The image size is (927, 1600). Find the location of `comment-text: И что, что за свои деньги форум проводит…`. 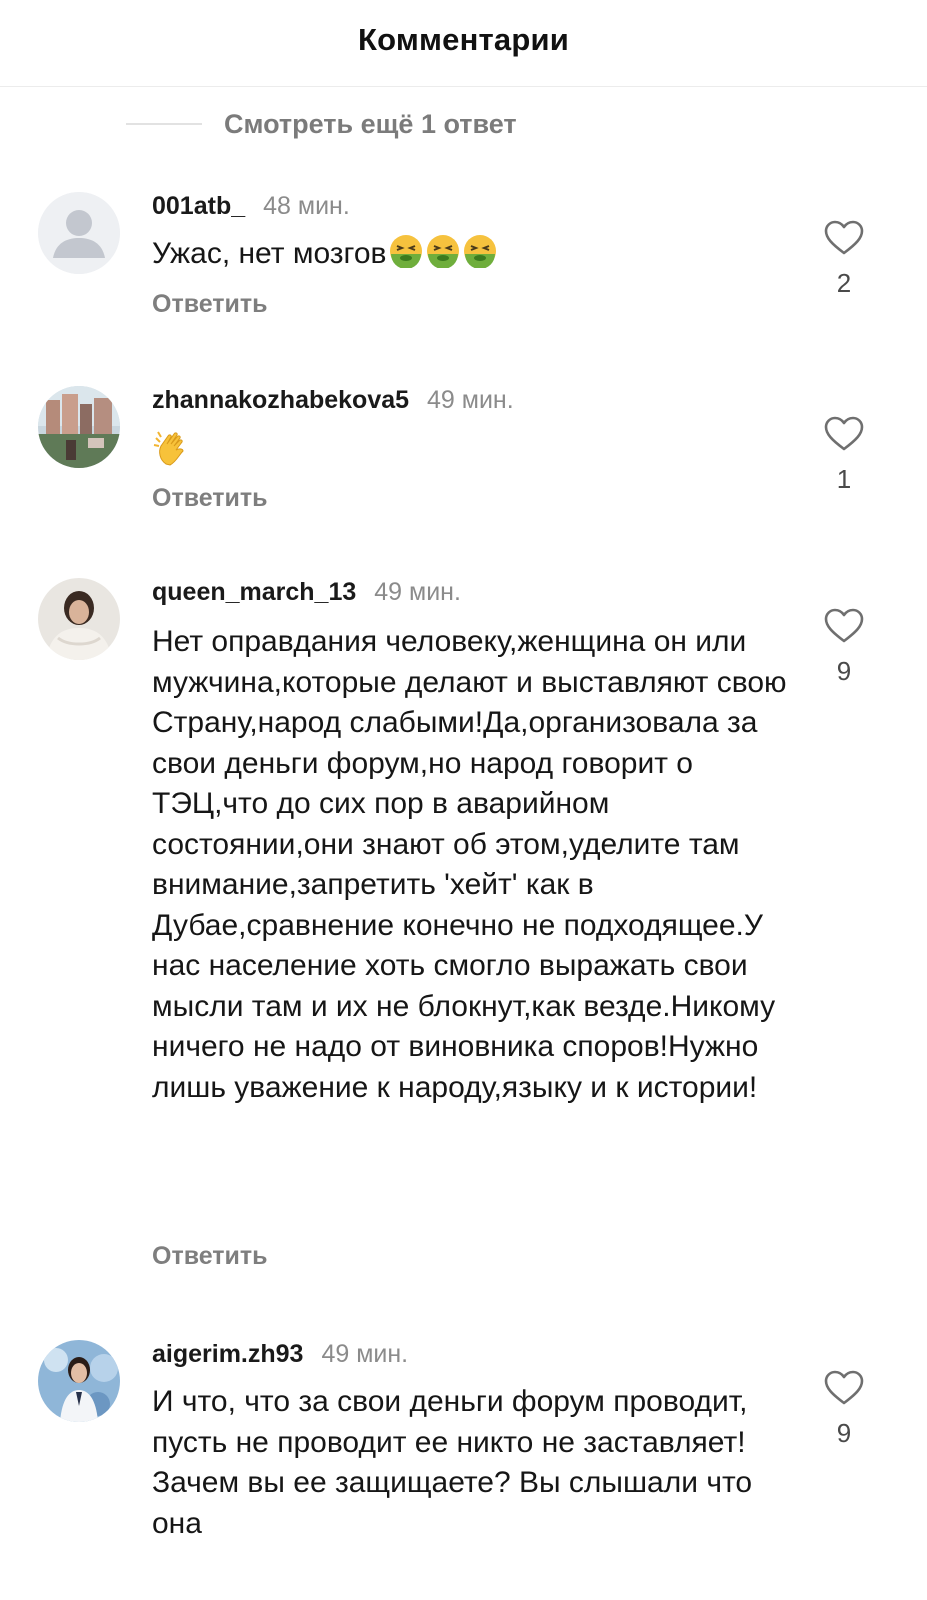

comment-text: И что, что за свои деньги форум проводит… is located at coordinates (452, 1462).